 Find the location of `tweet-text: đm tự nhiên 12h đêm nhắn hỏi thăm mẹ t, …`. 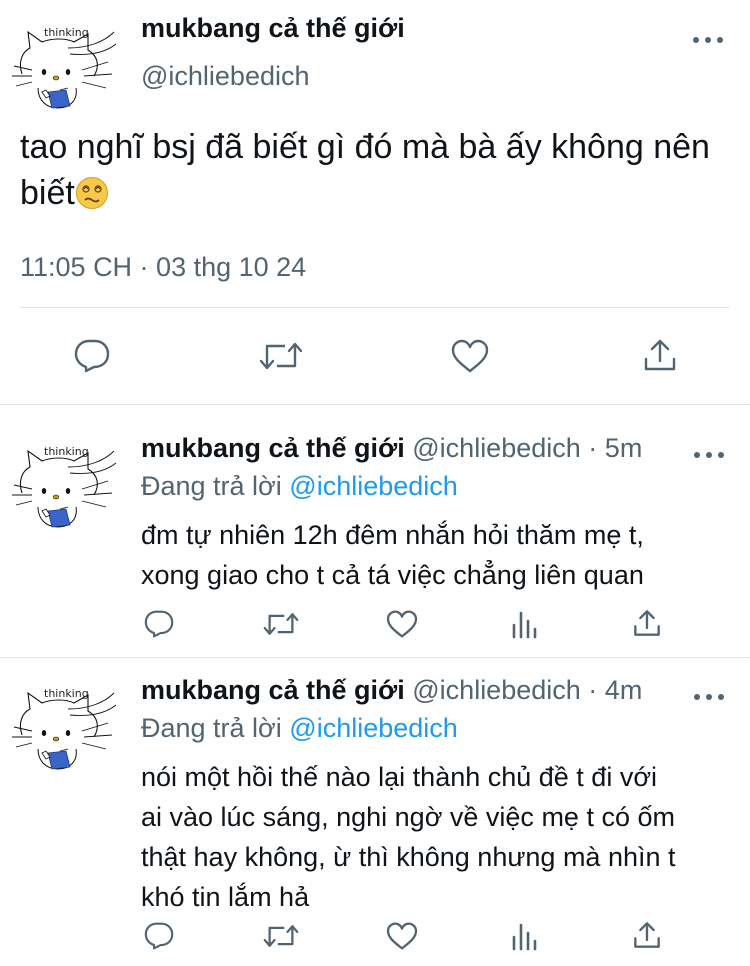

tweet-text: đm tự nhiên 12h đêm nhắn hỏi thăm mẹ t, … is located at coordinates (436, 555).